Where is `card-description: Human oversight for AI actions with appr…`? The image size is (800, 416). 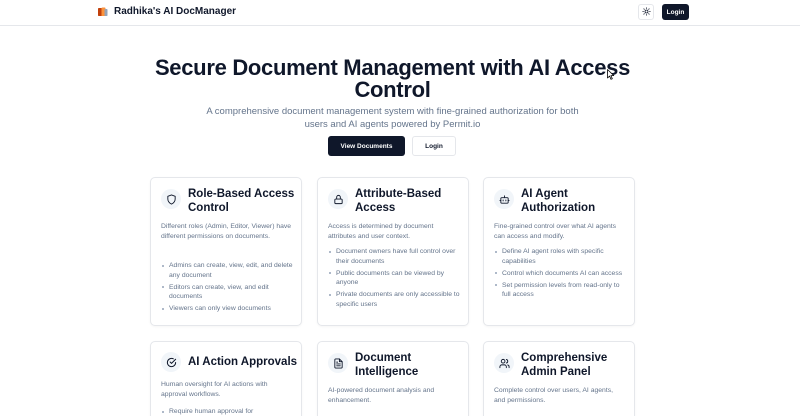 card-description: Human oversight for AI actions with appr… is located at coordinates (214, 389).